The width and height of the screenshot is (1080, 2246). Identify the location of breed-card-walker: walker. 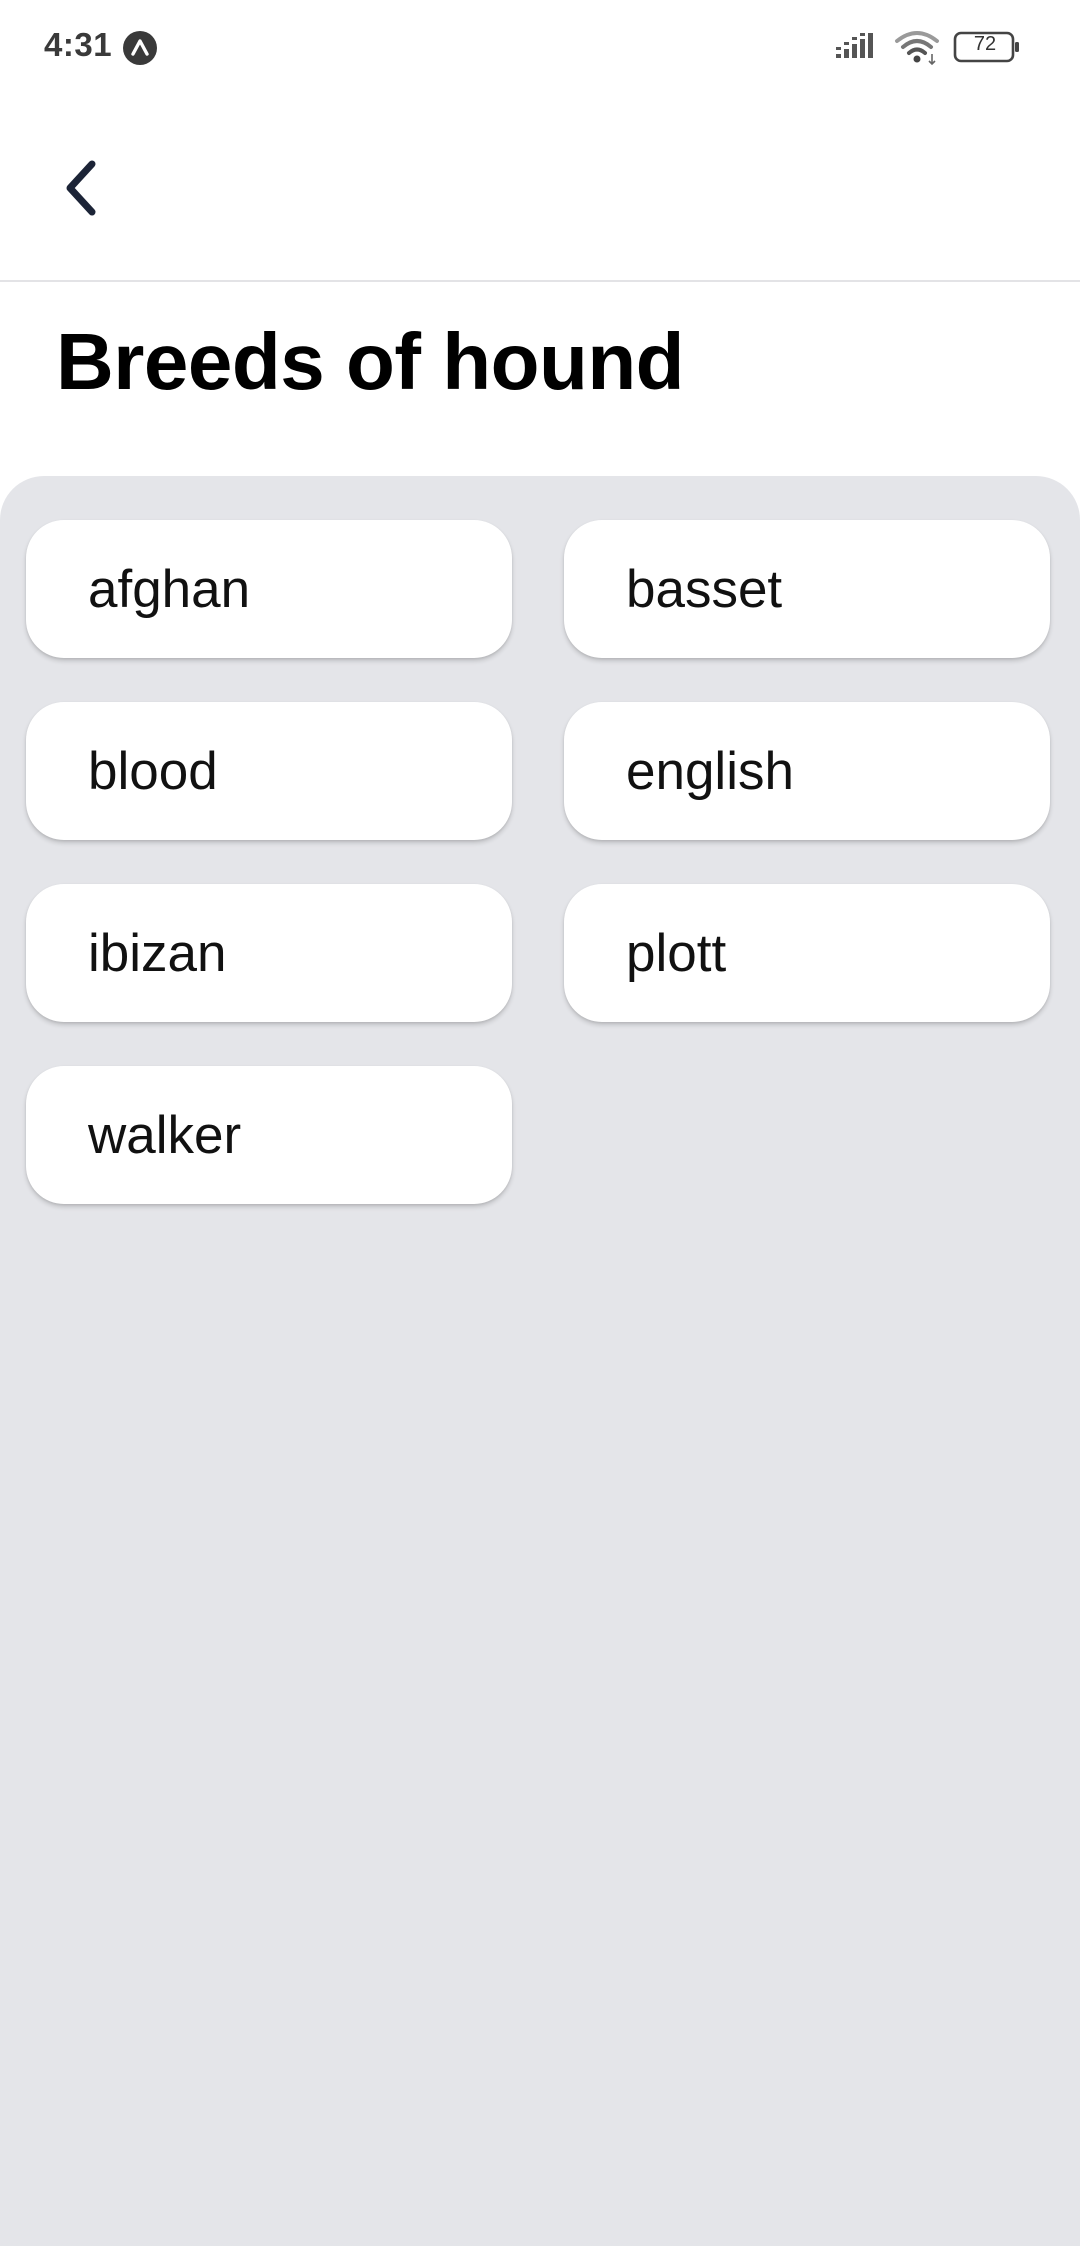
(269, 1135).